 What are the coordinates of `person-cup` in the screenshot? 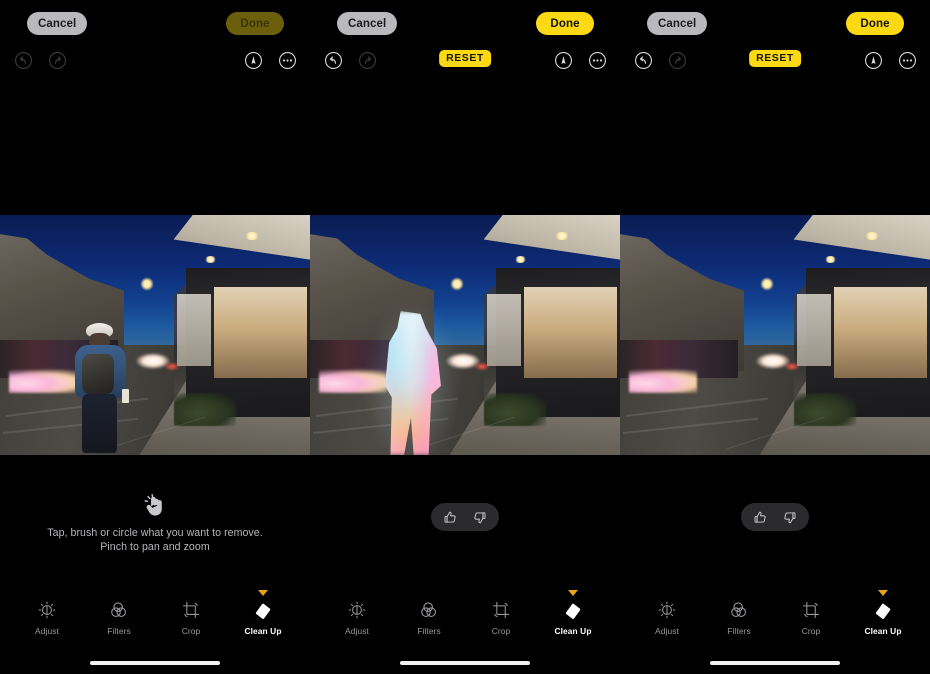 It's located at (125, 396).